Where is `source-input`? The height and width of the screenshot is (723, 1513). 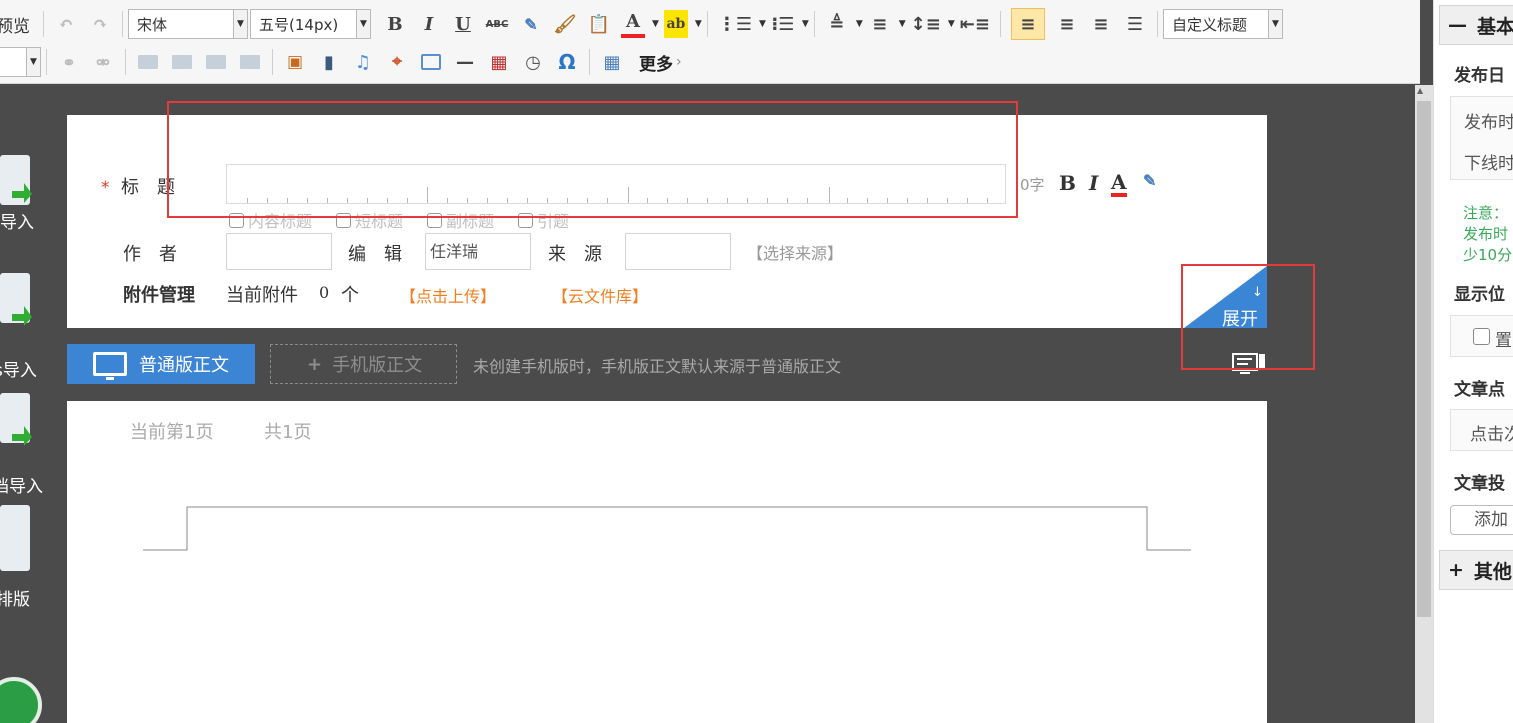 source-input is located at coordinates (678, 251).